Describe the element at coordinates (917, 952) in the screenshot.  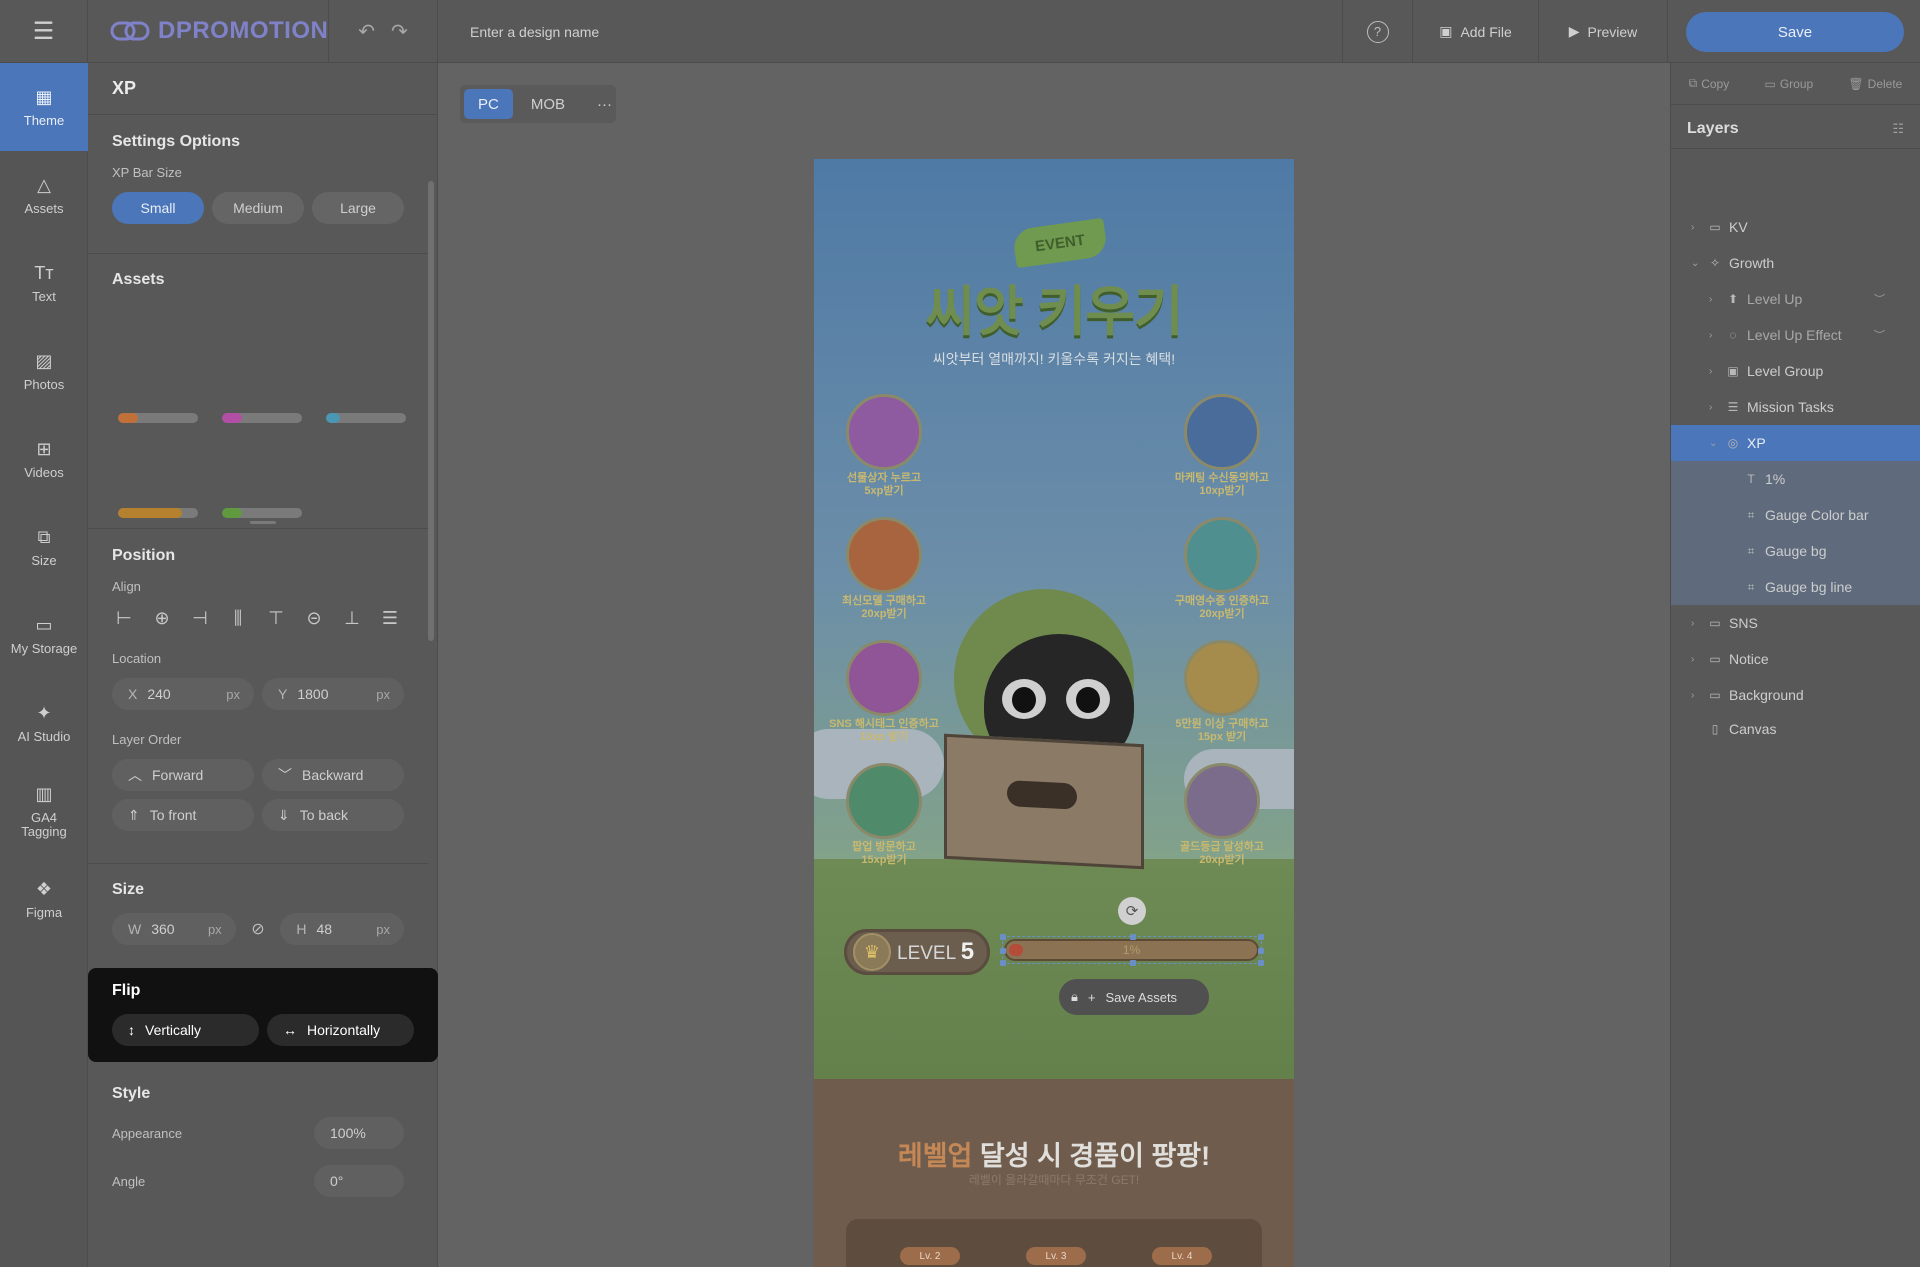
I see `level-badge: ♛ LEVEL 5` at that location.